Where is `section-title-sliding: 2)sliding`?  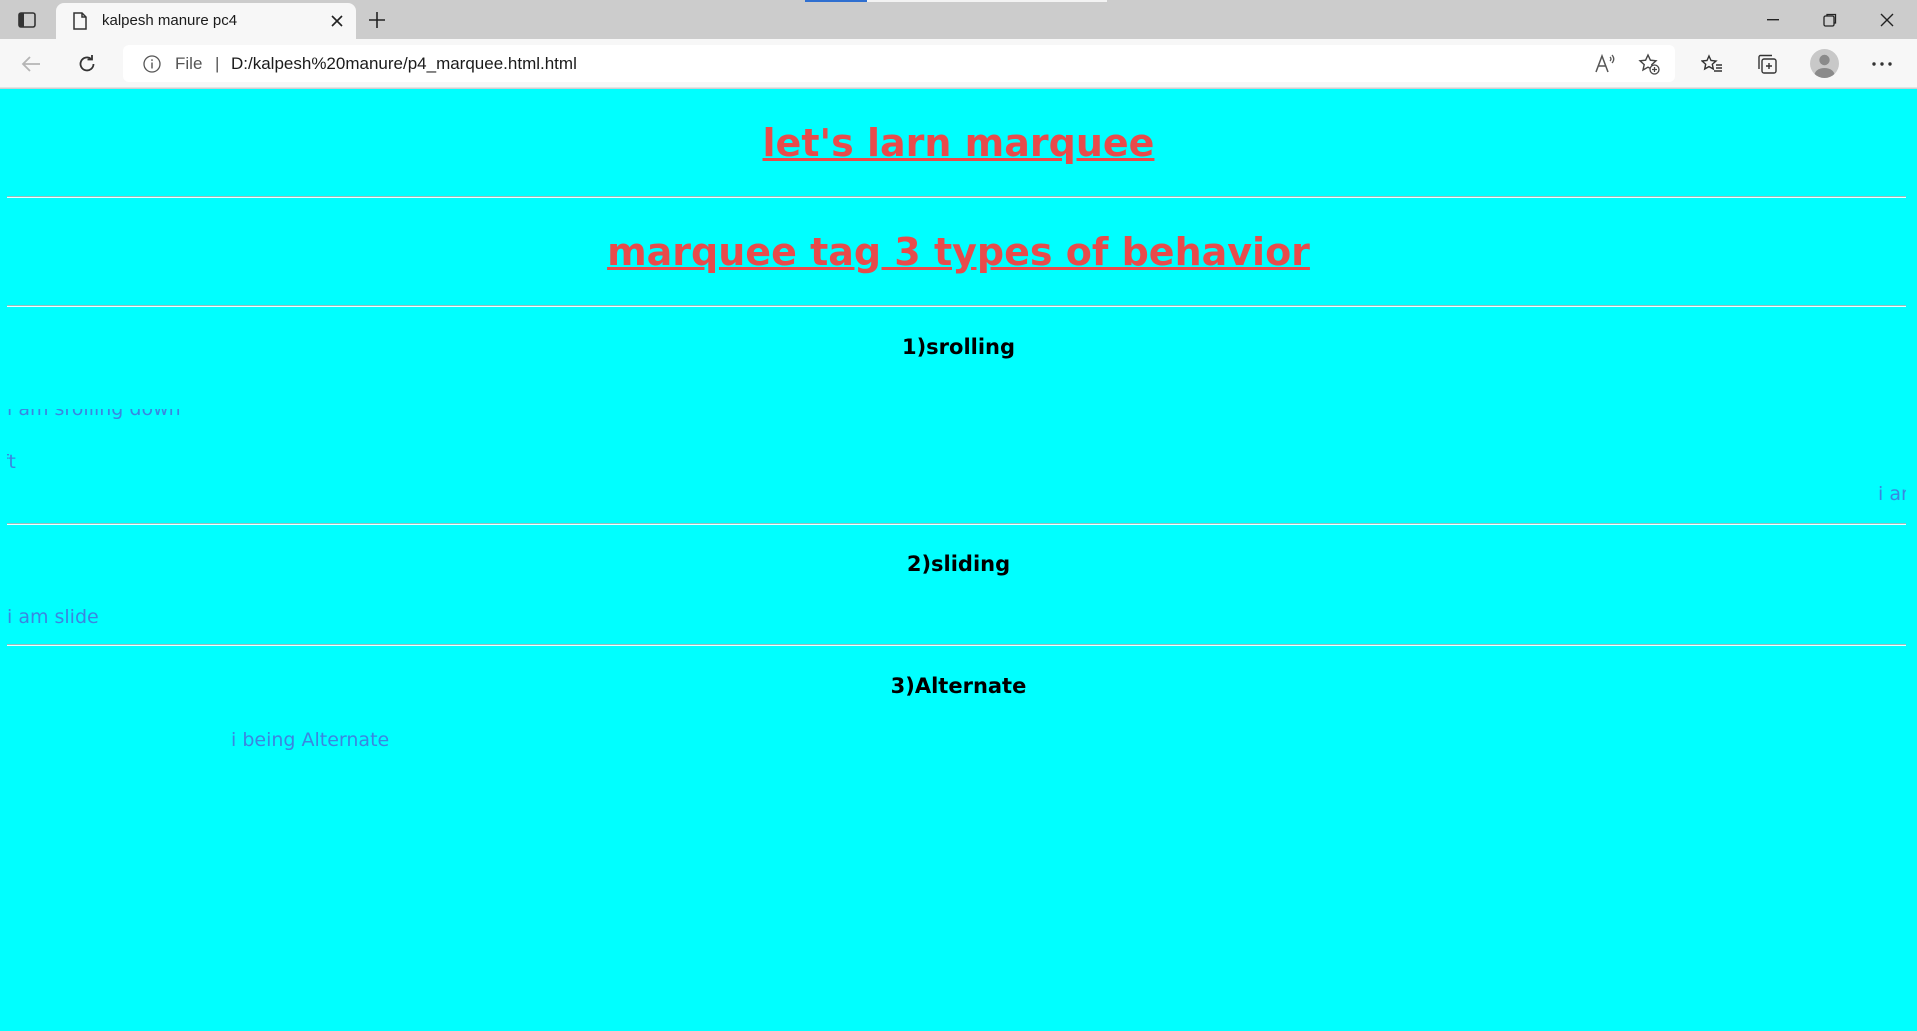
section-title-sliding: 2)sliding is located at coordinates (958, 564).